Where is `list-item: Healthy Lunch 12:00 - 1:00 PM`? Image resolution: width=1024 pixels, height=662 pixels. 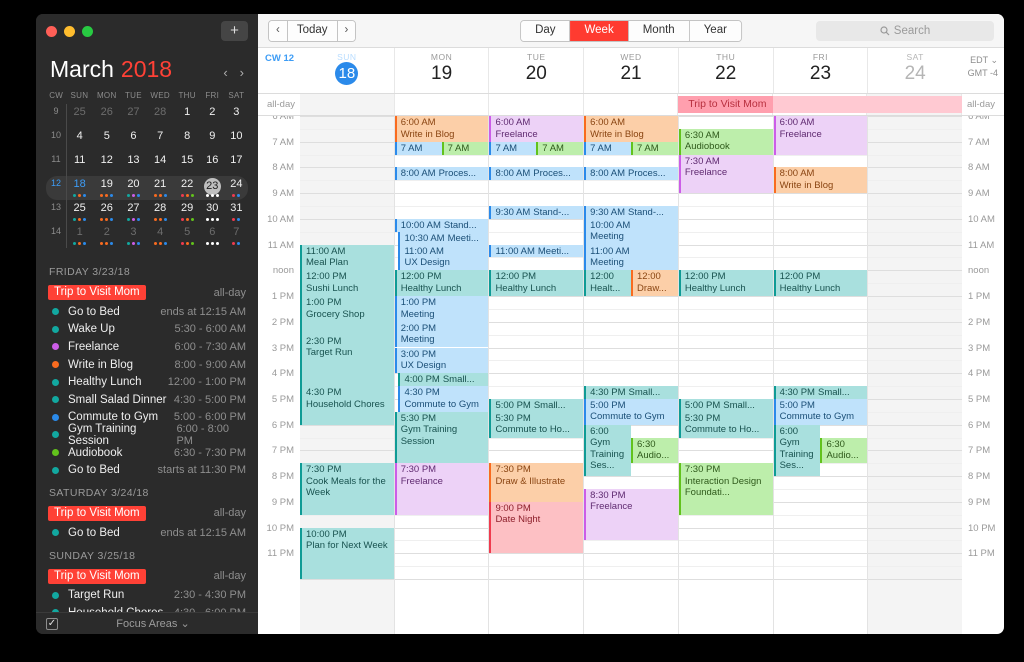 list-item: Healthy Lunch 12:00 - 1:00 PM is located at coordinates (147, 382).